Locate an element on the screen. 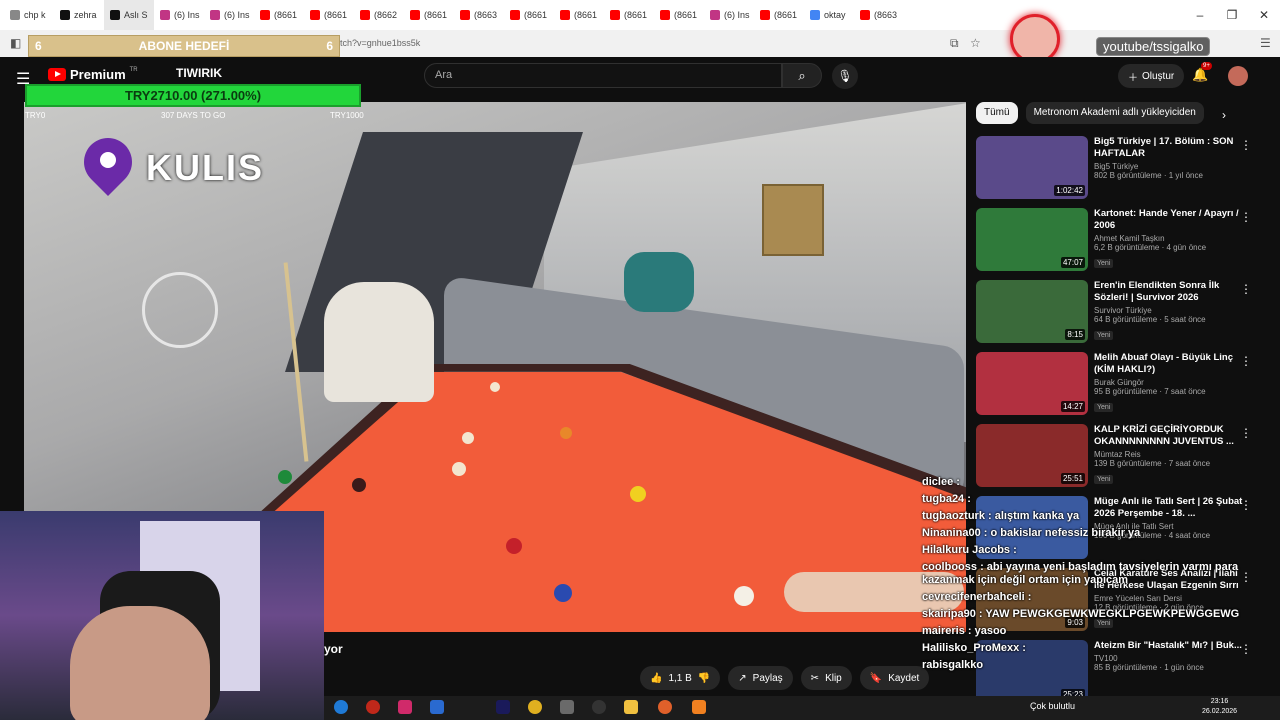  tab-label: (8663 is located at coordinates (486, 15).